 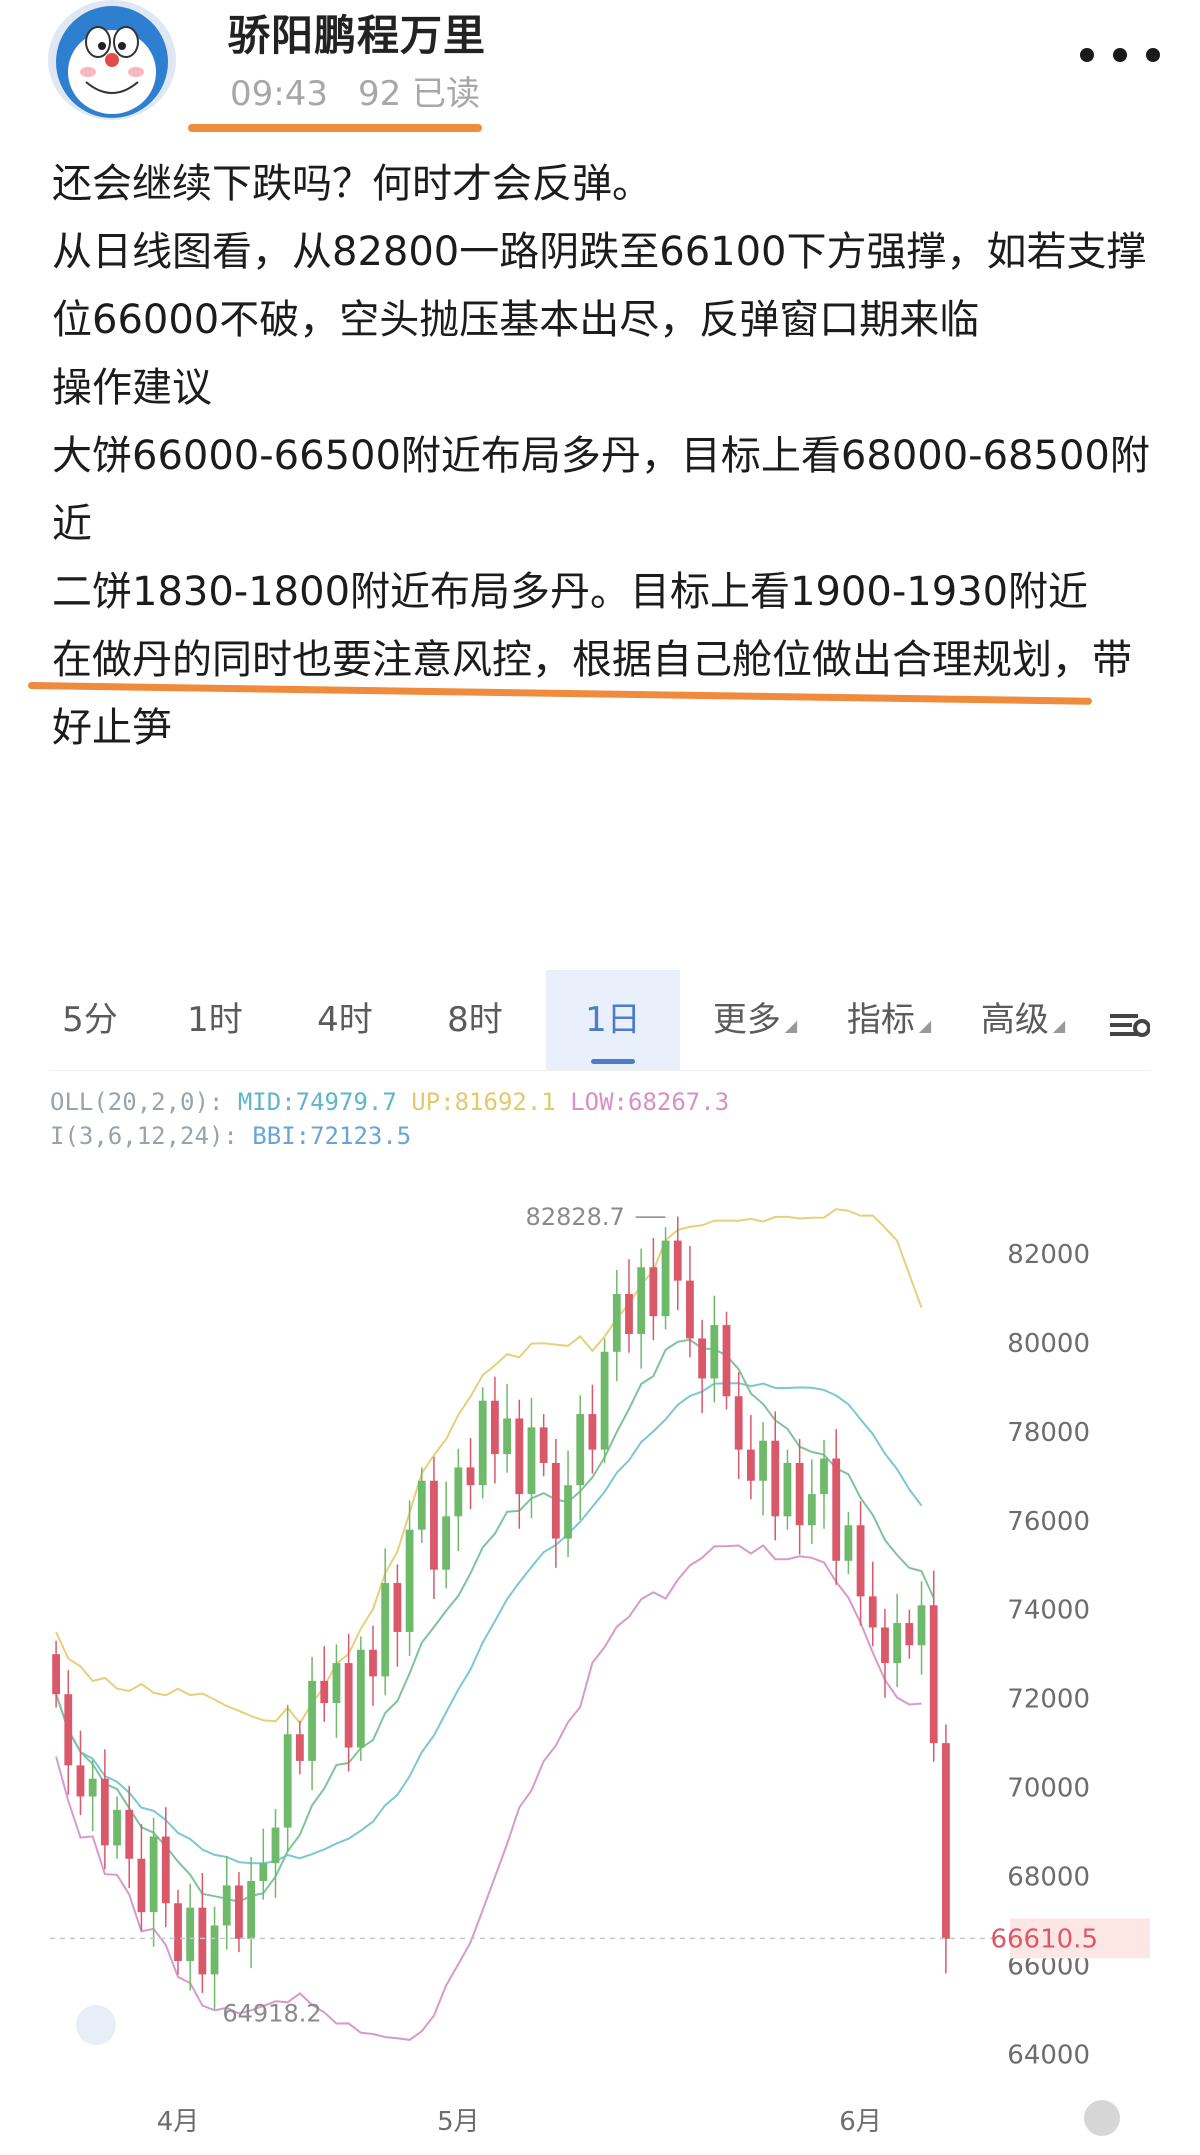 I want to click on y-tick-label: 80000, so click(x=1048, y=1344).